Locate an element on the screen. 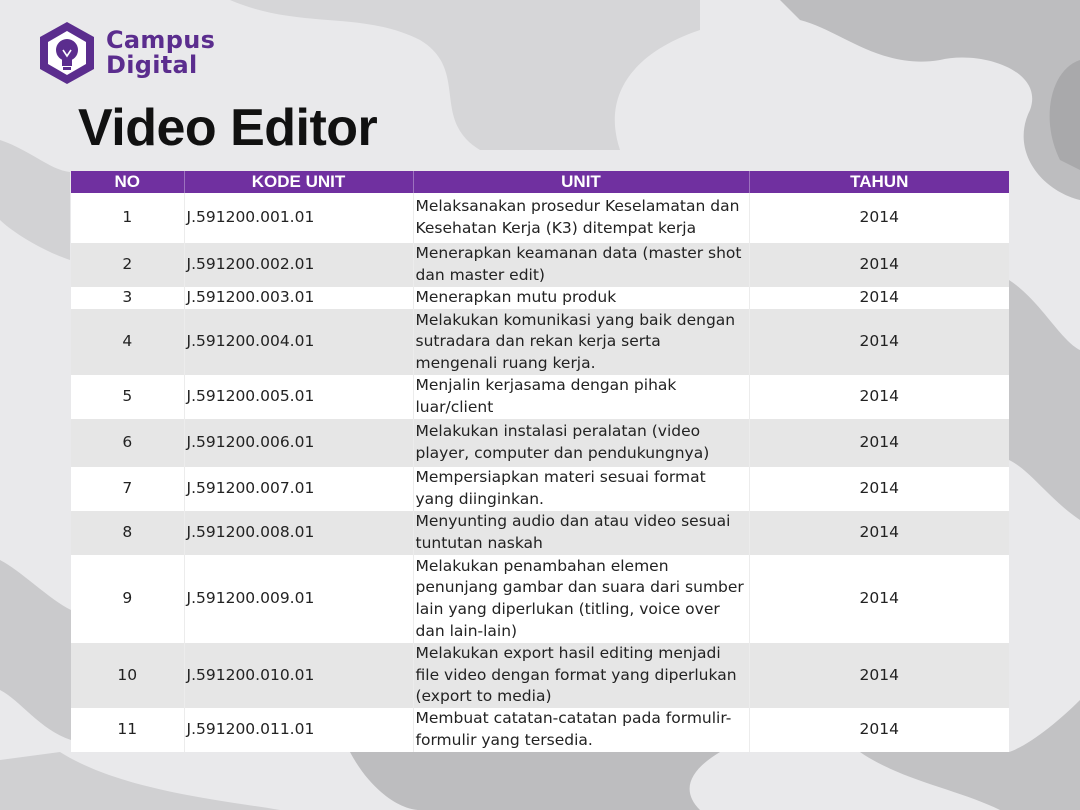  cell-kode-unit: J.591200.001.01 is located at coordinates (299, 218).